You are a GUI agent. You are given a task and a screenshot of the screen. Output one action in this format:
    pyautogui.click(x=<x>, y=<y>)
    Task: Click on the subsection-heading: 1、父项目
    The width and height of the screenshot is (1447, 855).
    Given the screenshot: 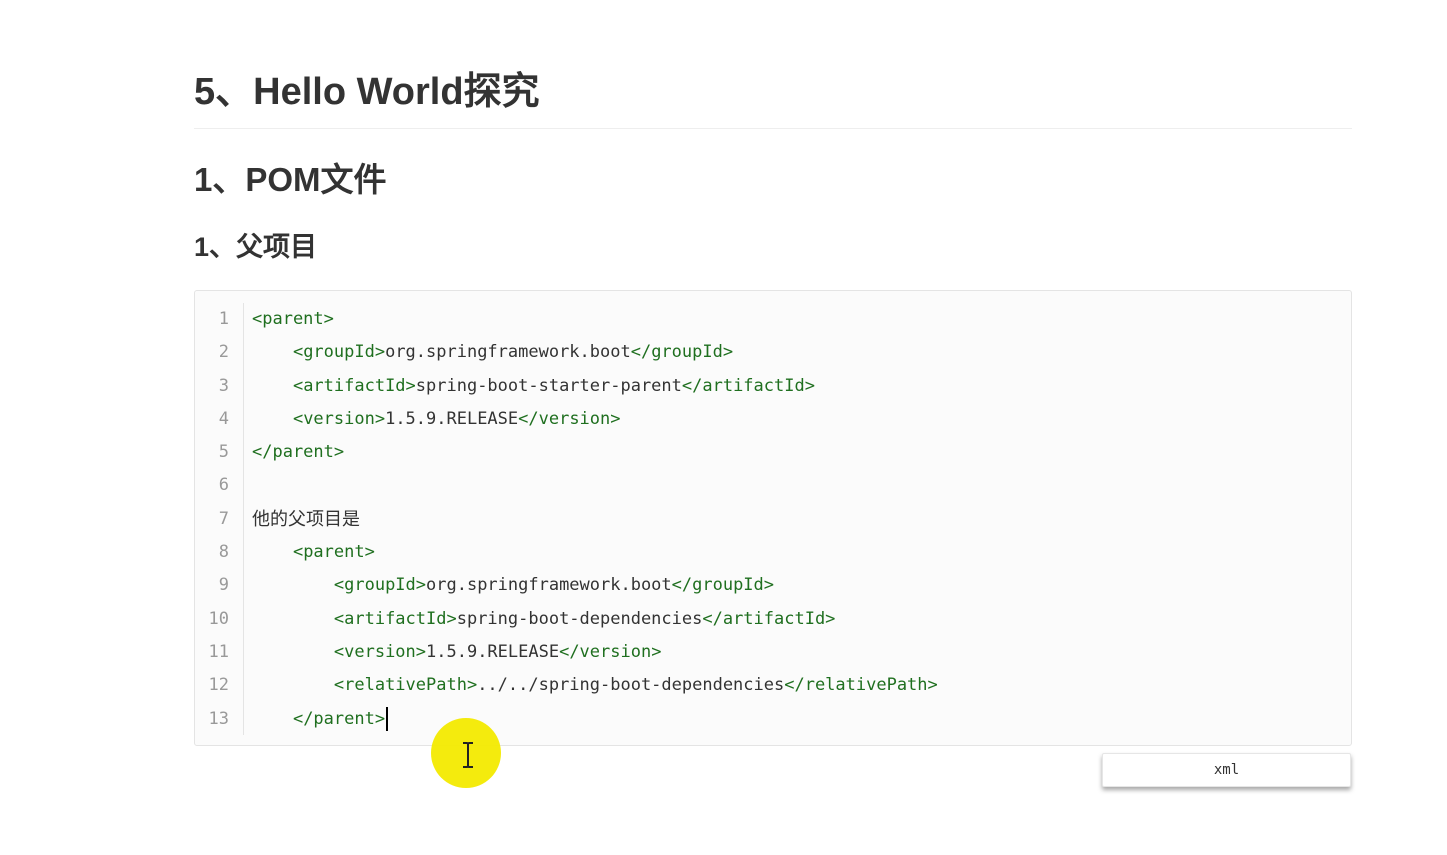 What is the action you would take?
    pyautogui.click(x=256, y=247)
    